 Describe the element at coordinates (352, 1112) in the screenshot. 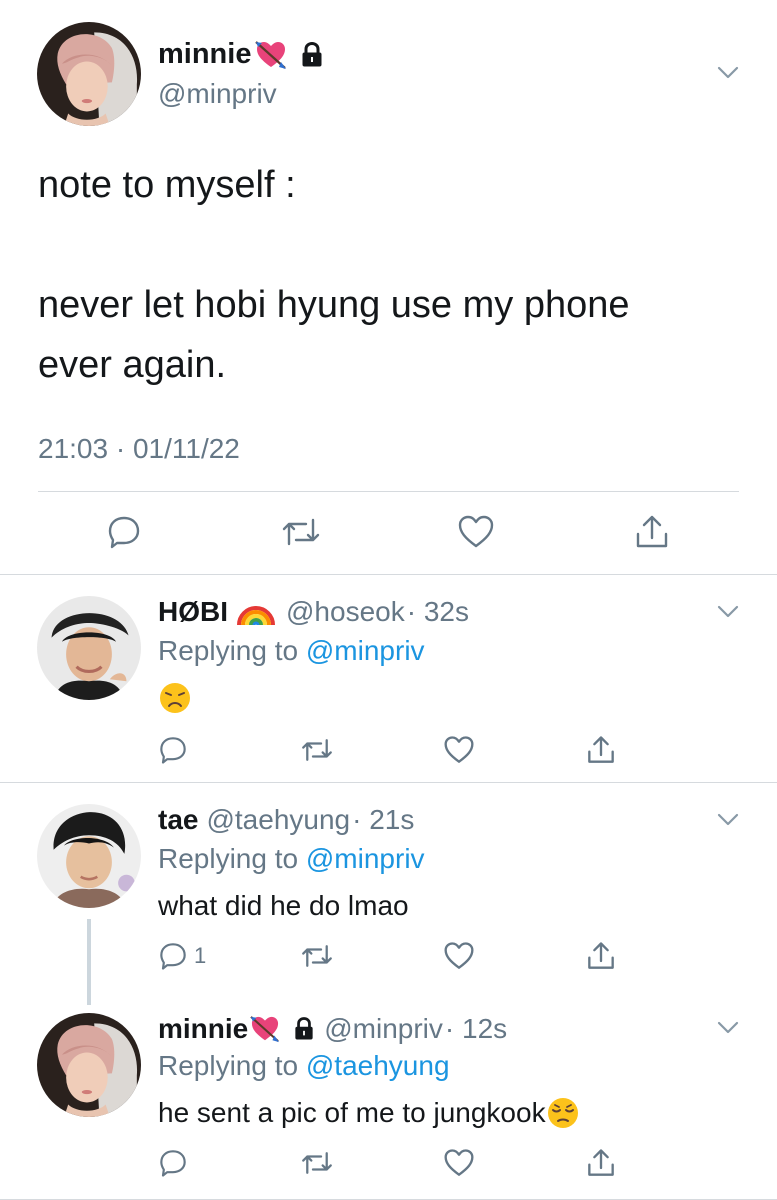

I see `reply-text-content: he sent a pic of me to jungkook` at that location.